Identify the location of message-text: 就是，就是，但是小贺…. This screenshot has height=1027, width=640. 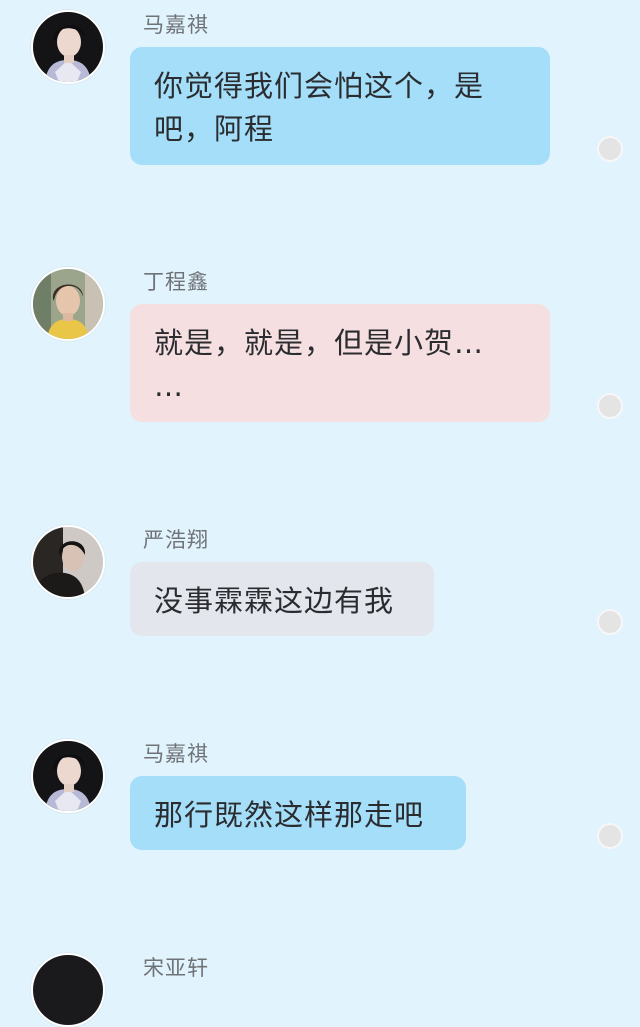
(319, 343).